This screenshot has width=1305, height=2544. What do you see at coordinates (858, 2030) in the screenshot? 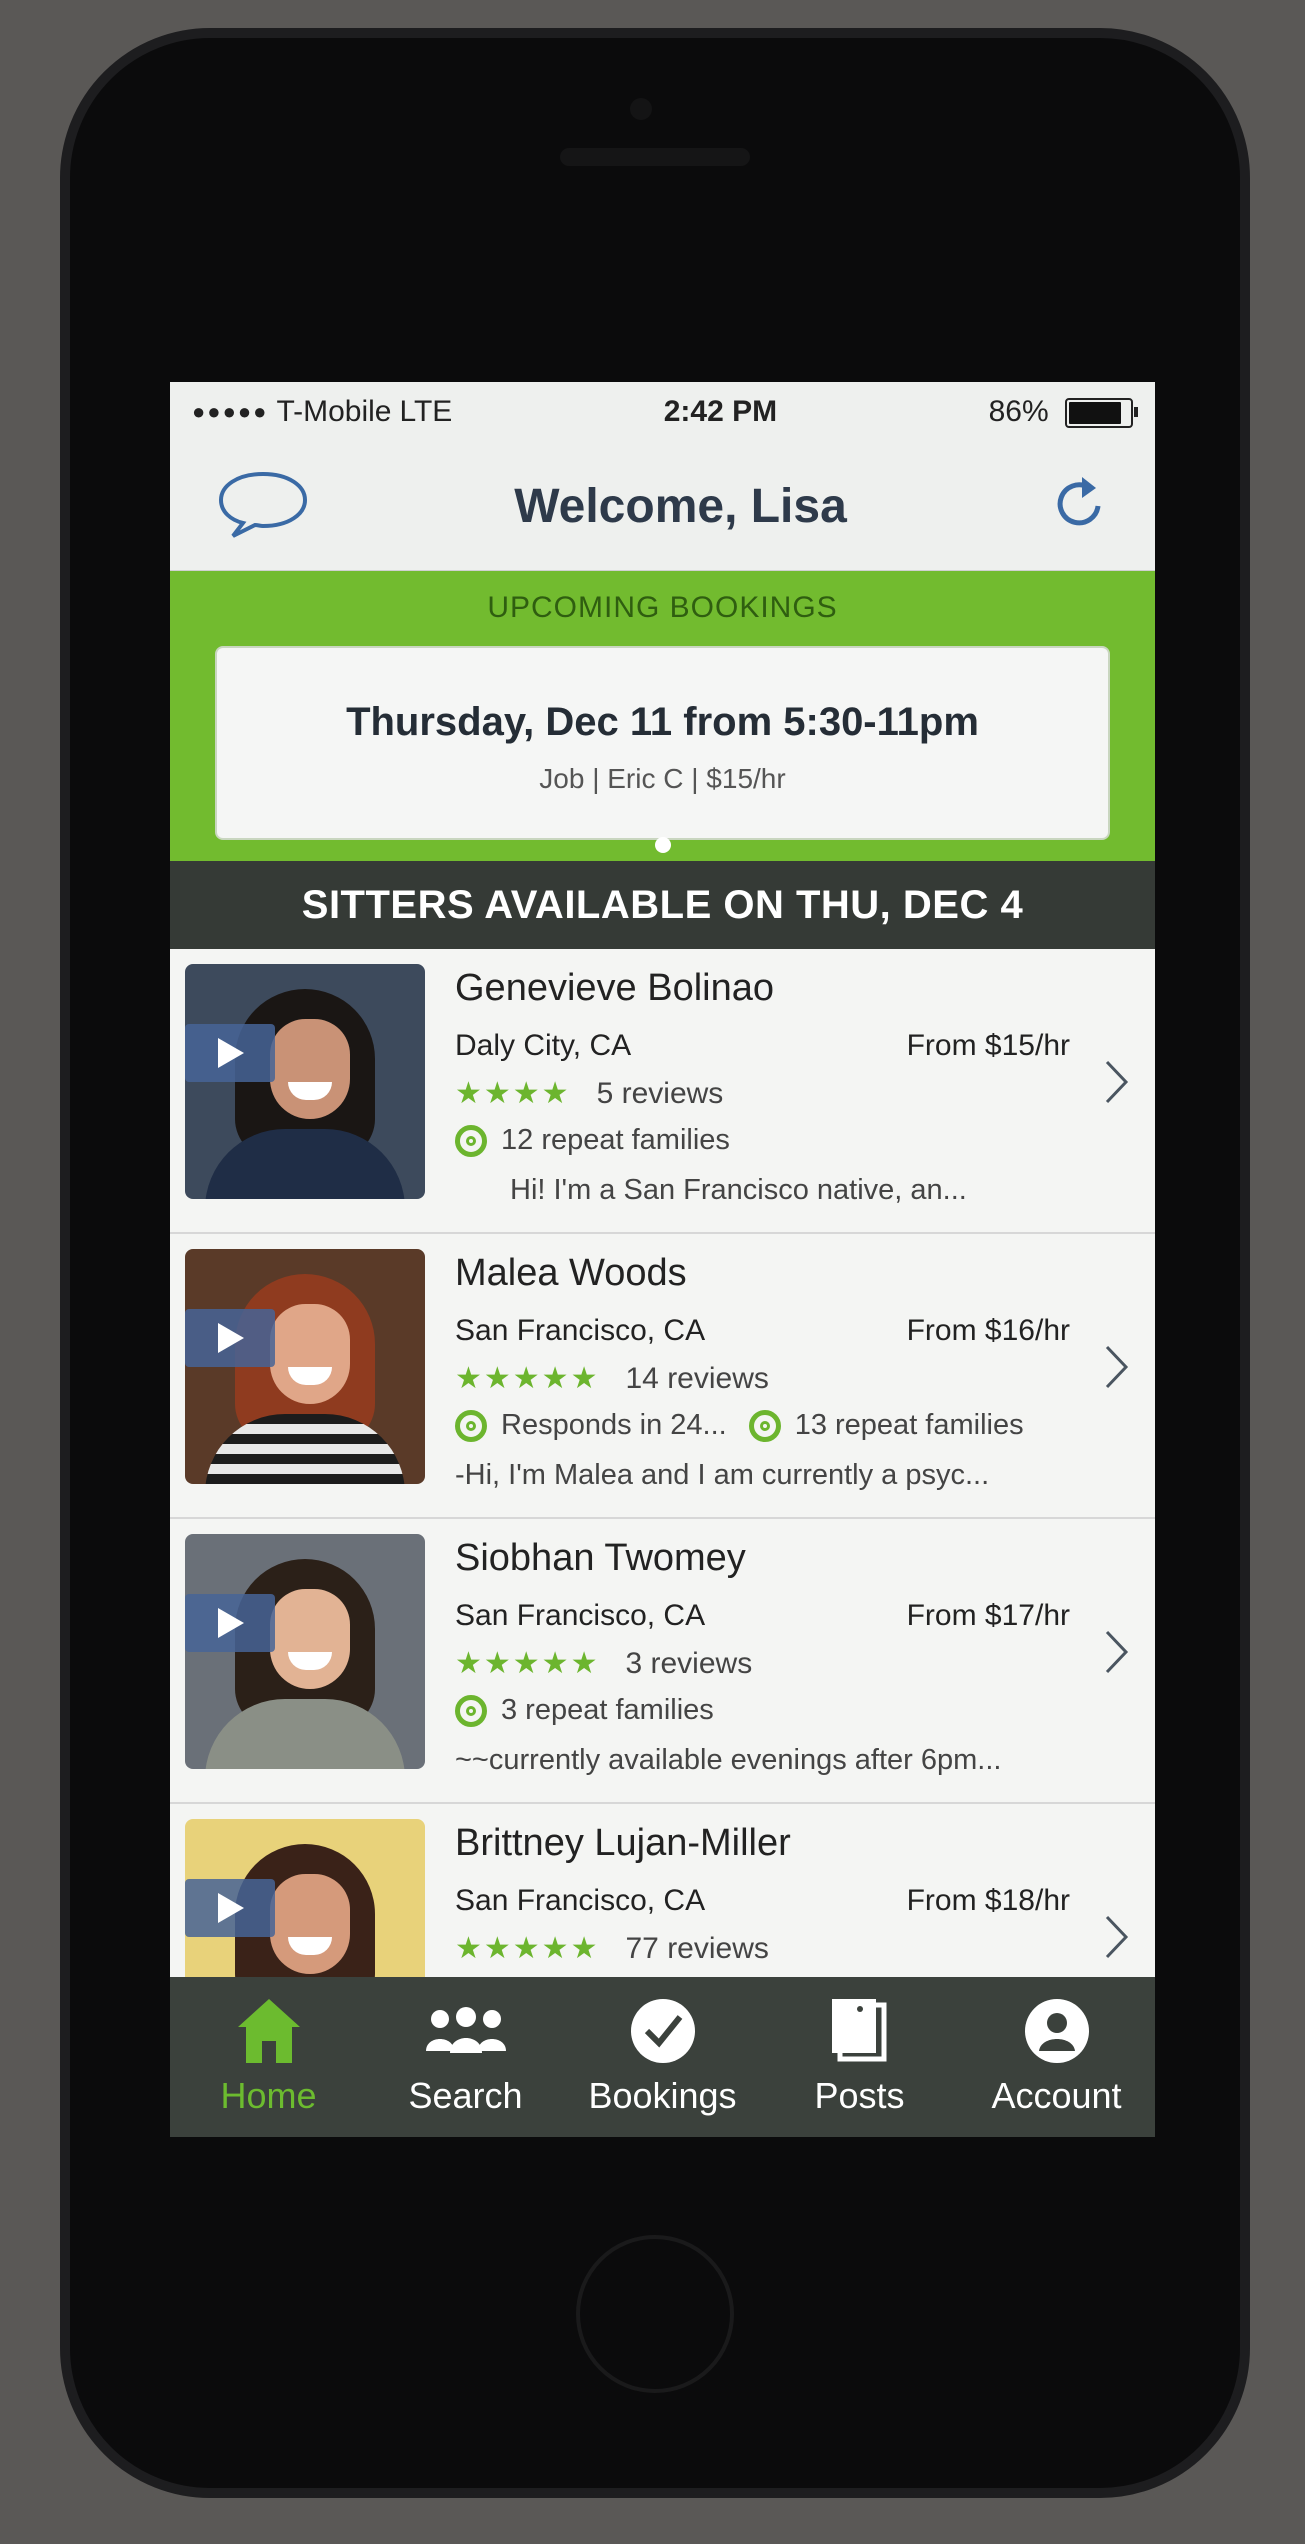
I see `document-icon` at bounding box center [858, 2030].